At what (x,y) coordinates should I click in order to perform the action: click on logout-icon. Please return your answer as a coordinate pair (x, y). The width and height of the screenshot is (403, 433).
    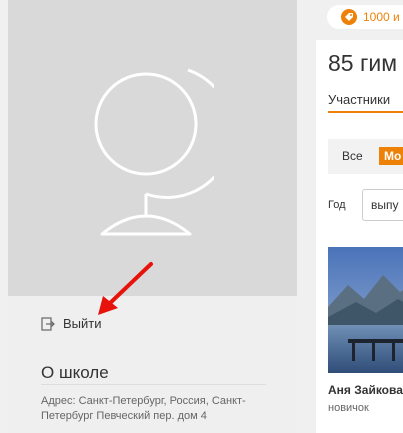
    Looking at the image, I should click on (48, 323).